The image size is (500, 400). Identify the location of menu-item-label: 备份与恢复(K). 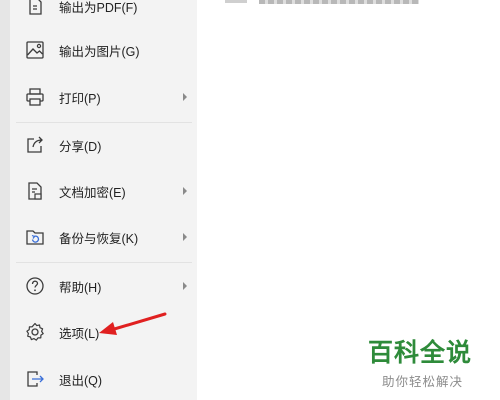
(99, 238).